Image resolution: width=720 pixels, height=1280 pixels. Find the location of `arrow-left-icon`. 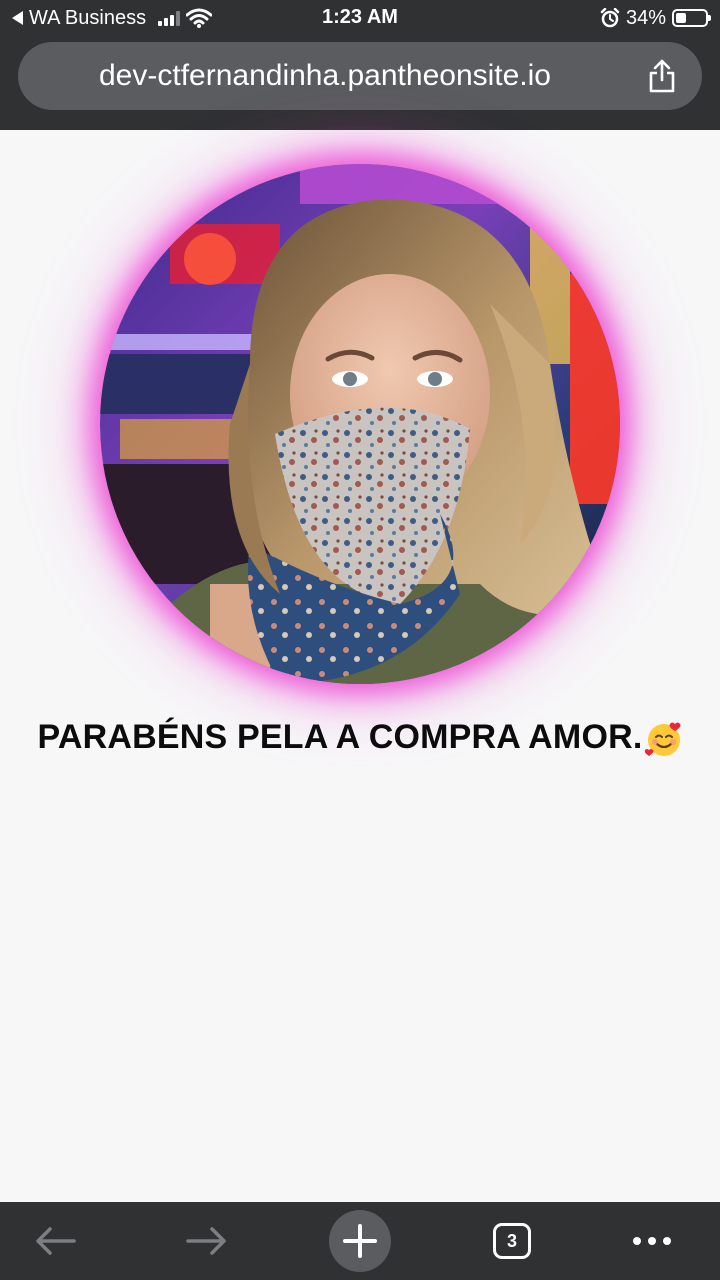

arrow-left-icon is located at coordinates (56, 1241).